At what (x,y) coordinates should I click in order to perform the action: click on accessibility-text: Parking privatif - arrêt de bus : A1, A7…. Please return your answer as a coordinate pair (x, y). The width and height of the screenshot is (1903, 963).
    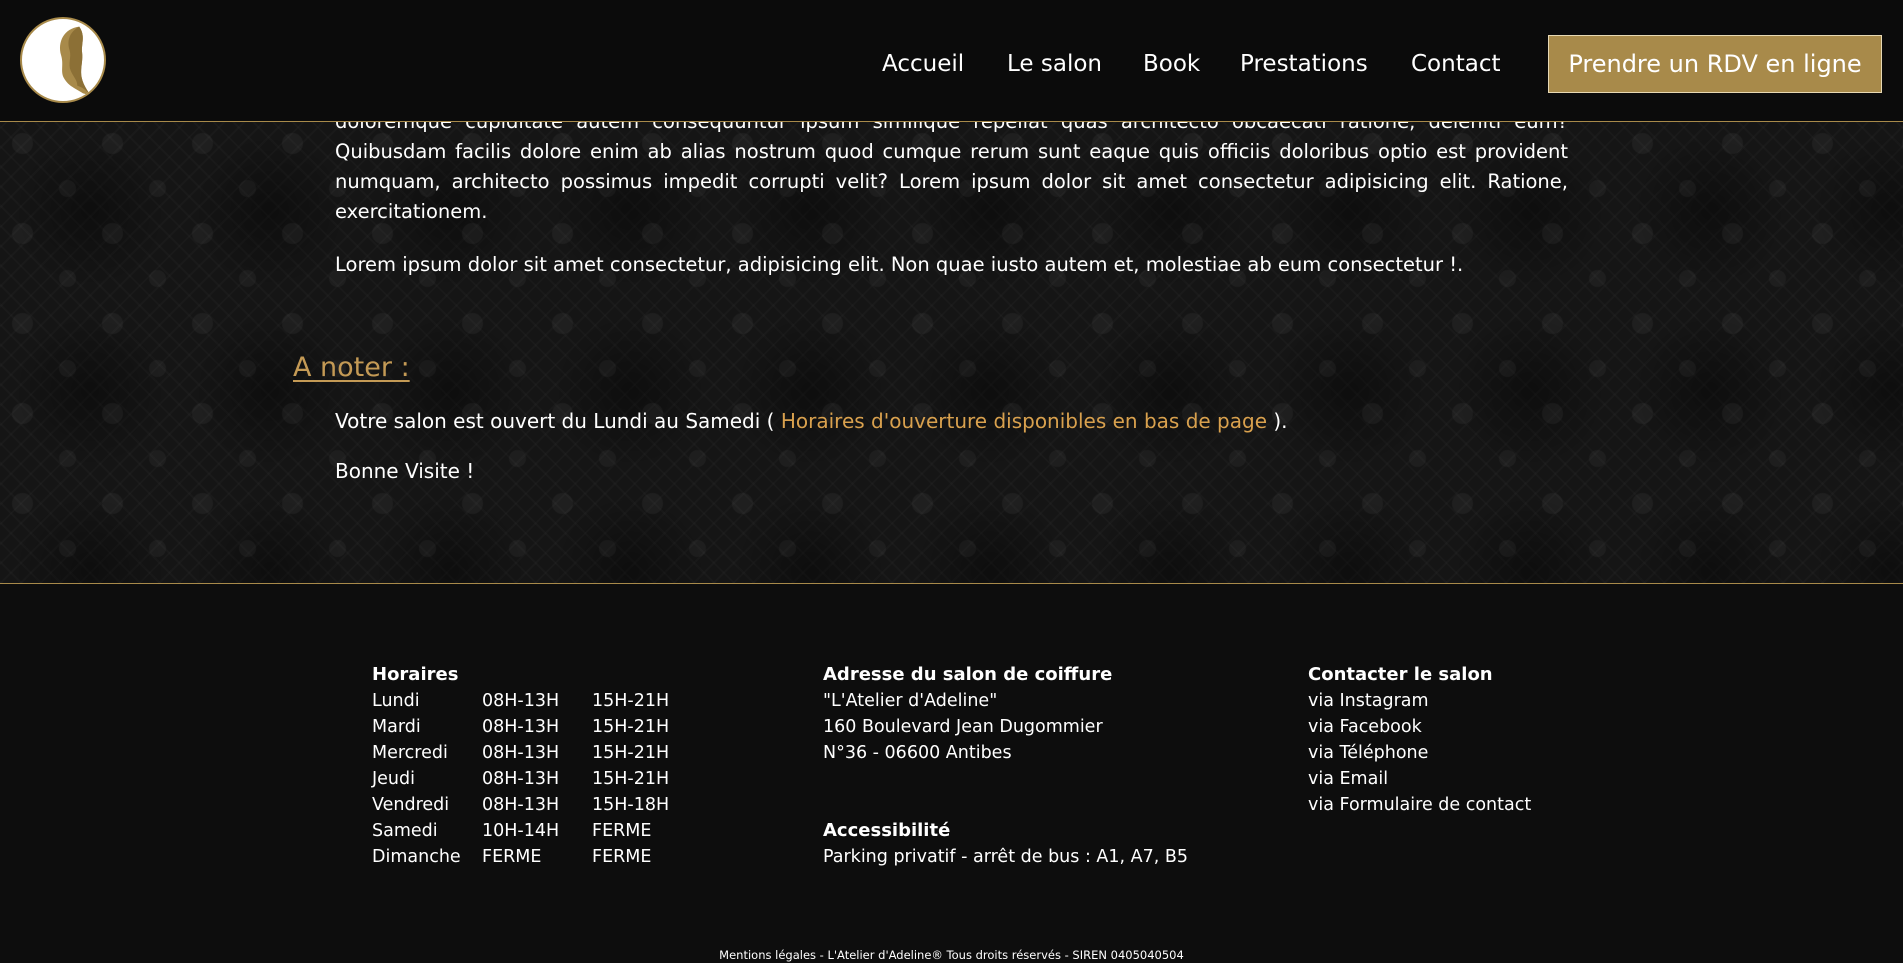
    Looking at the image, I should click on (1006, 857).